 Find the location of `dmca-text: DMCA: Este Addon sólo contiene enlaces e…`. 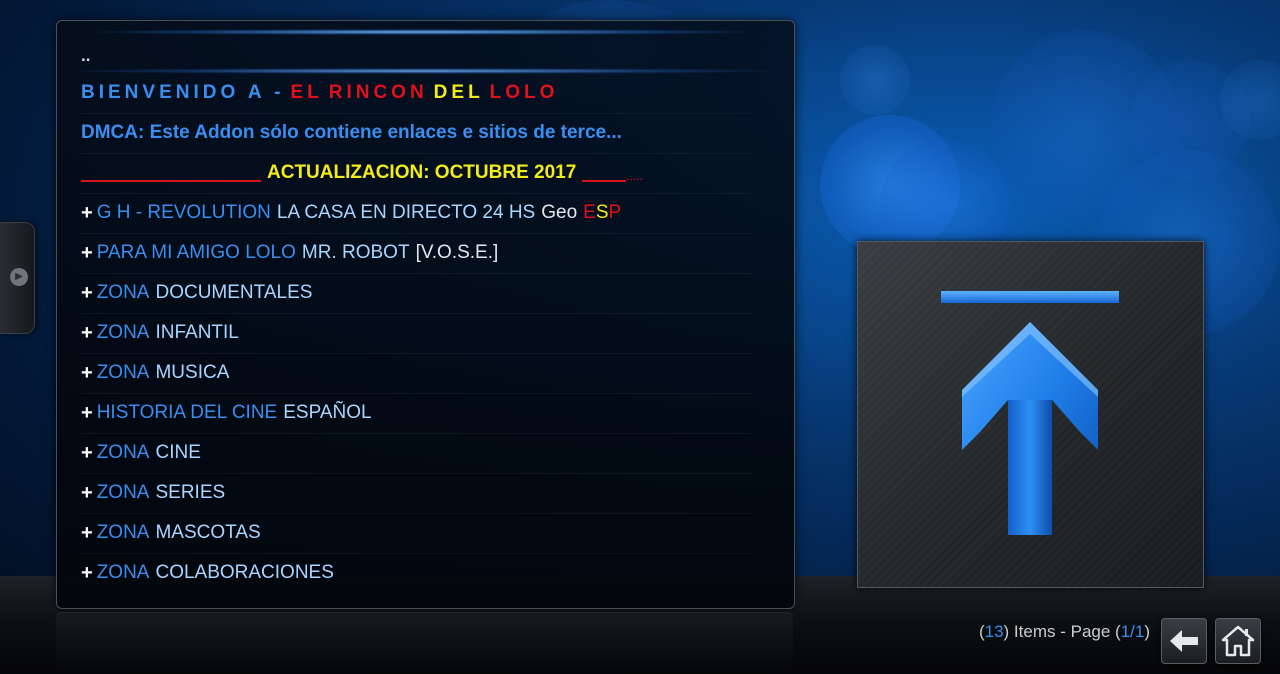

dmca-text: DMCA: Este Addon sólo contiene enlaces e… is located at coordinates (351, 132).